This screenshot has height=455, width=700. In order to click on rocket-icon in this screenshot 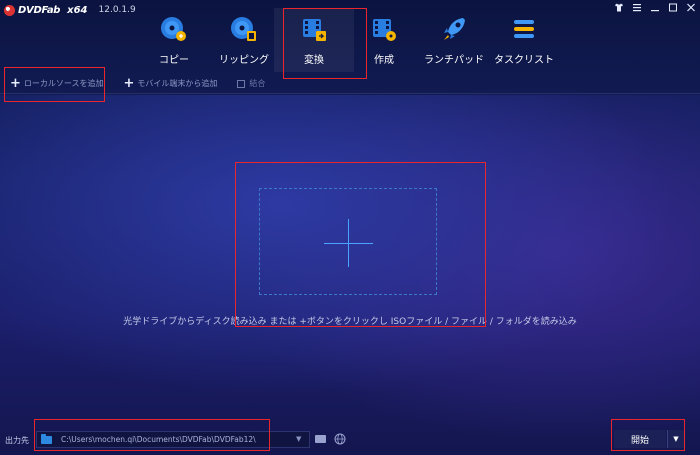, I will do `click(454, 29)`.